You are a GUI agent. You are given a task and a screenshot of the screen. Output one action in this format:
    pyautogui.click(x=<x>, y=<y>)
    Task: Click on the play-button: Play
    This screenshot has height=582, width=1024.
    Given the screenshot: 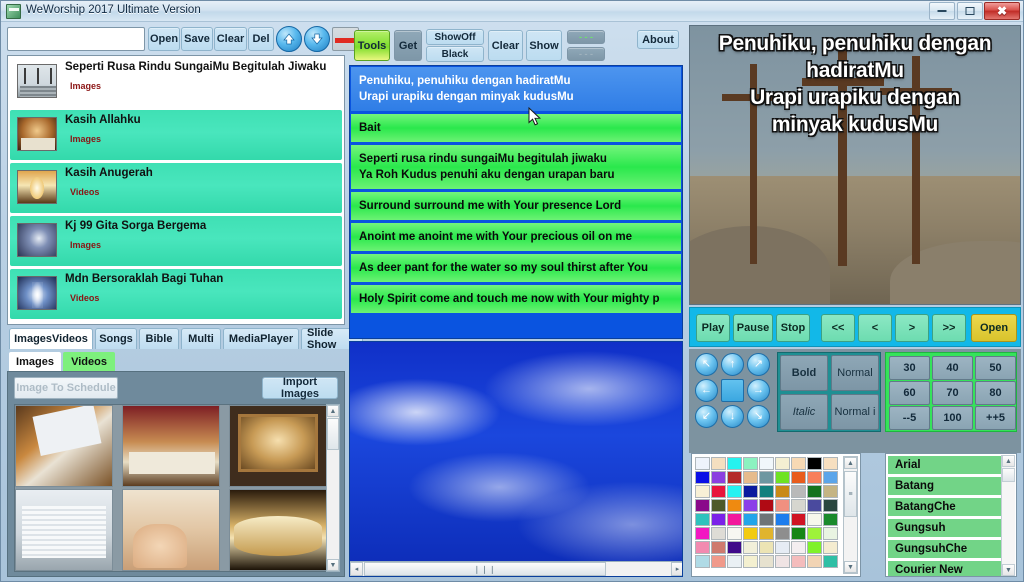 What is the action you would take?
    pyautogui.click(x=713, y=328)
    